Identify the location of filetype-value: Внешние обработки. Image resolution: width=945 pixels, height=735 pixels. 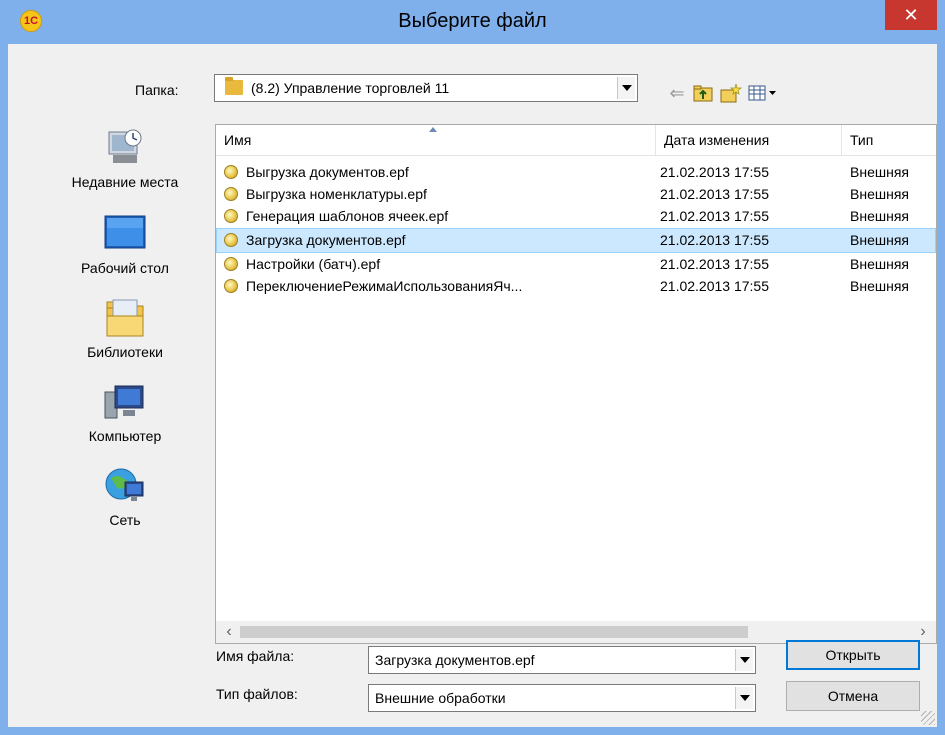
(440, 698).